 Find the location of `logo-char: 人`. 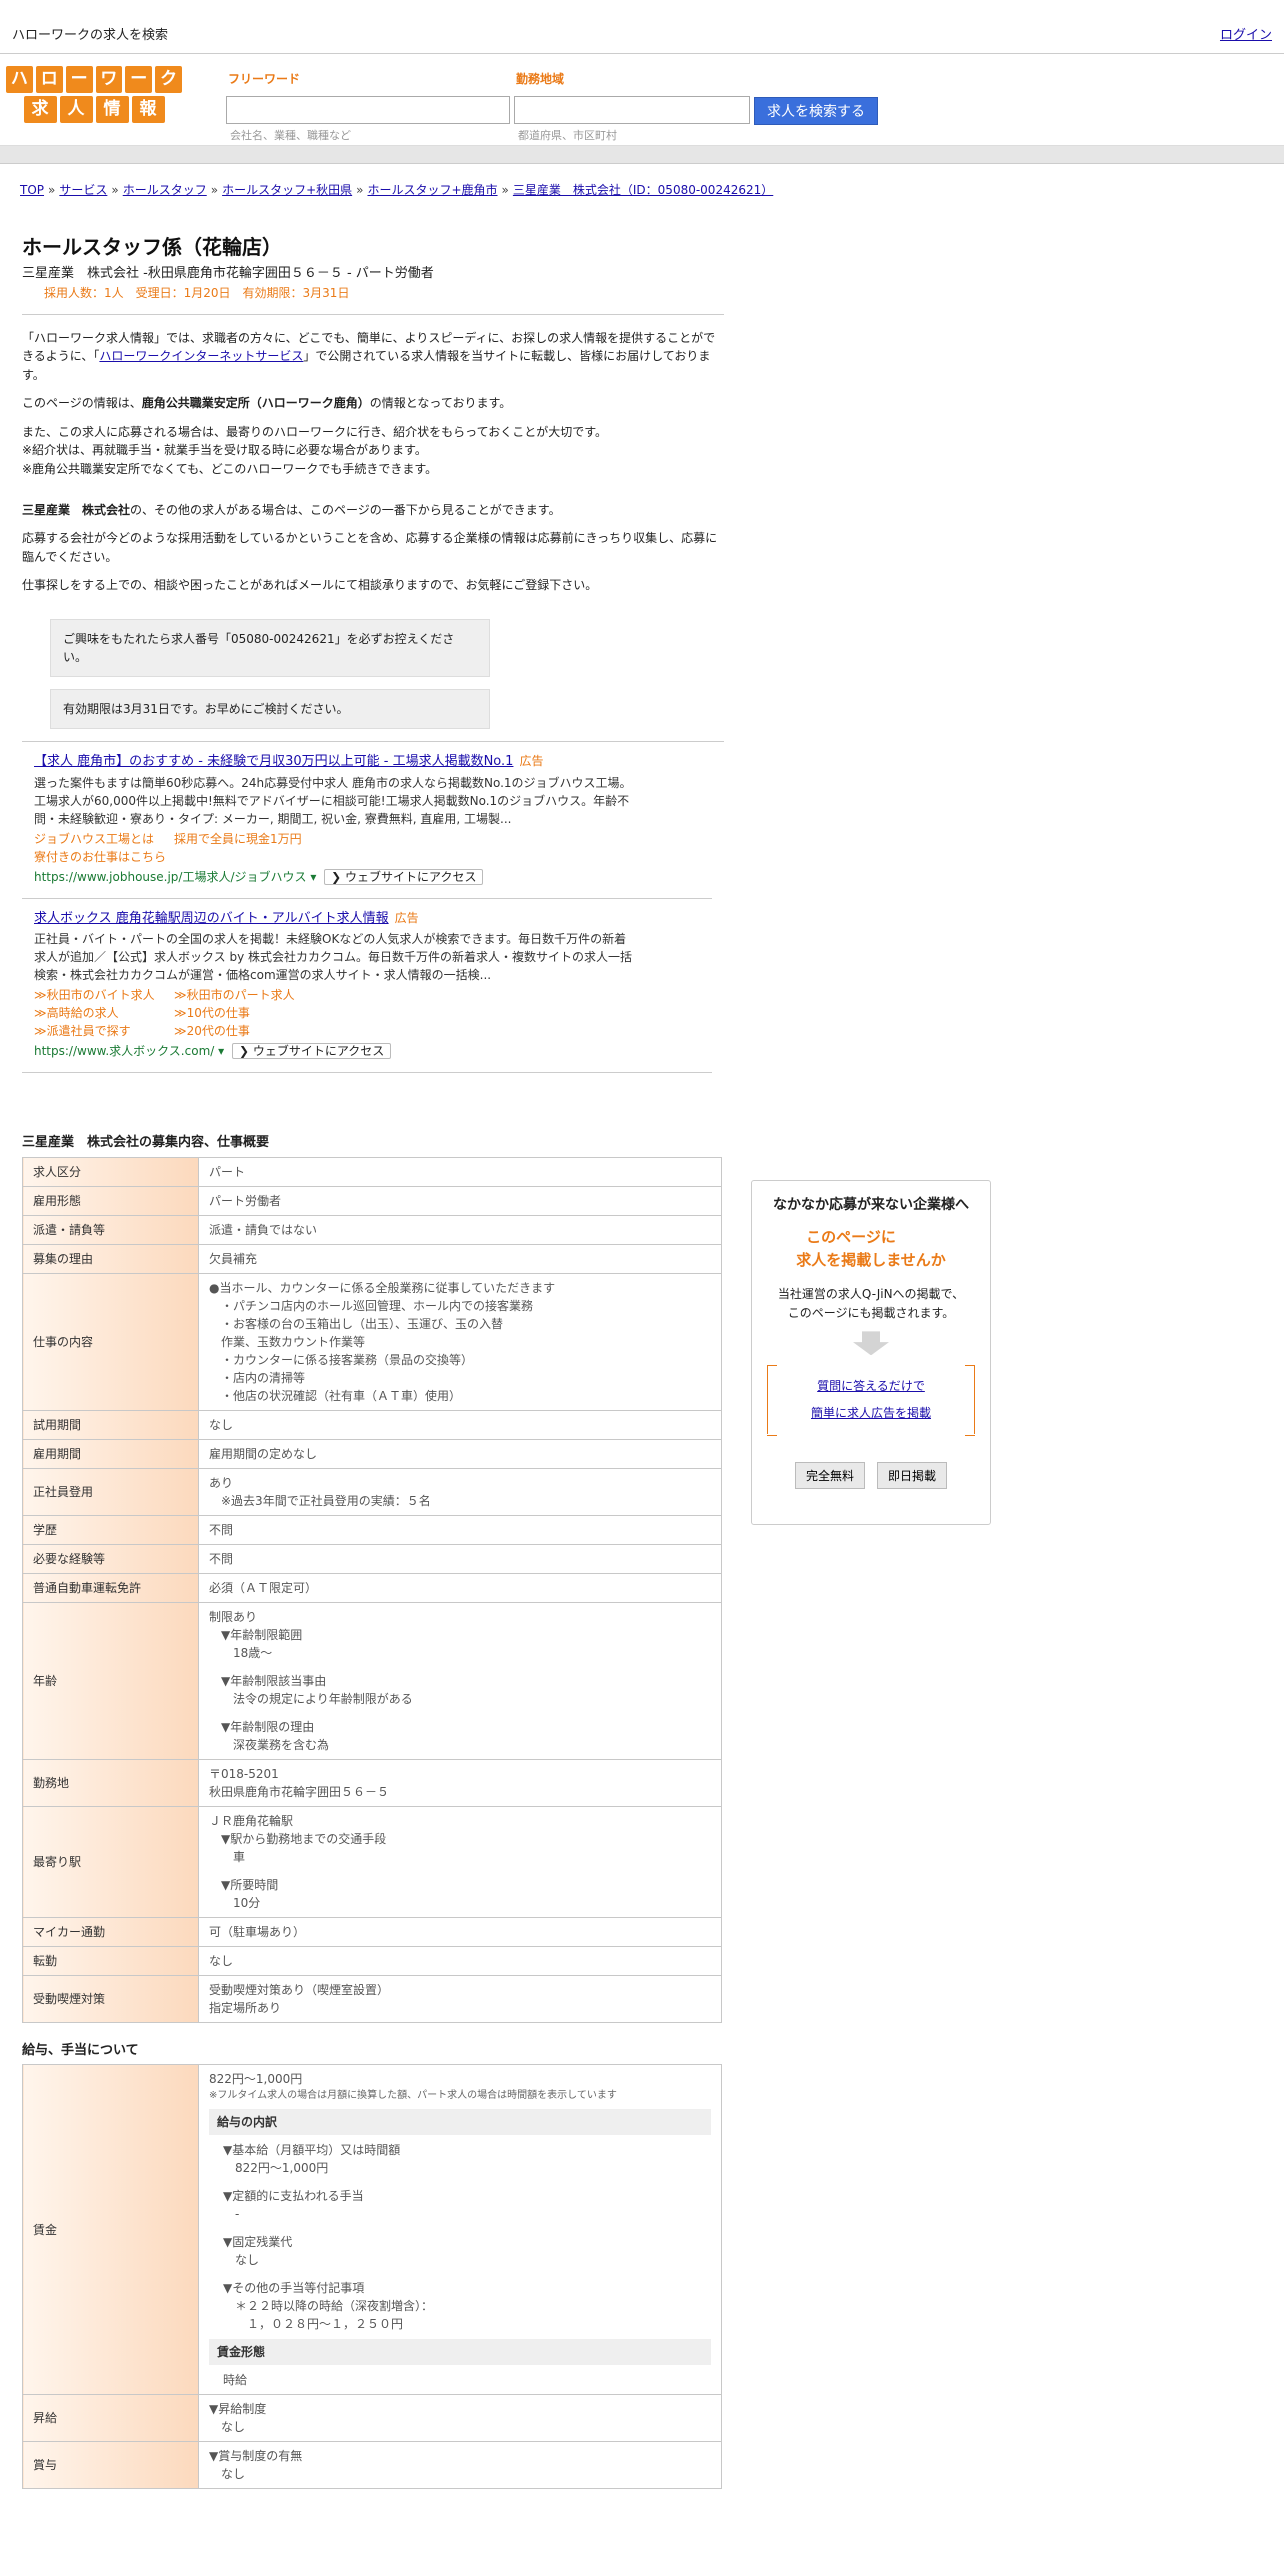

logo-char: 人 is located at coordinates (76, 109).